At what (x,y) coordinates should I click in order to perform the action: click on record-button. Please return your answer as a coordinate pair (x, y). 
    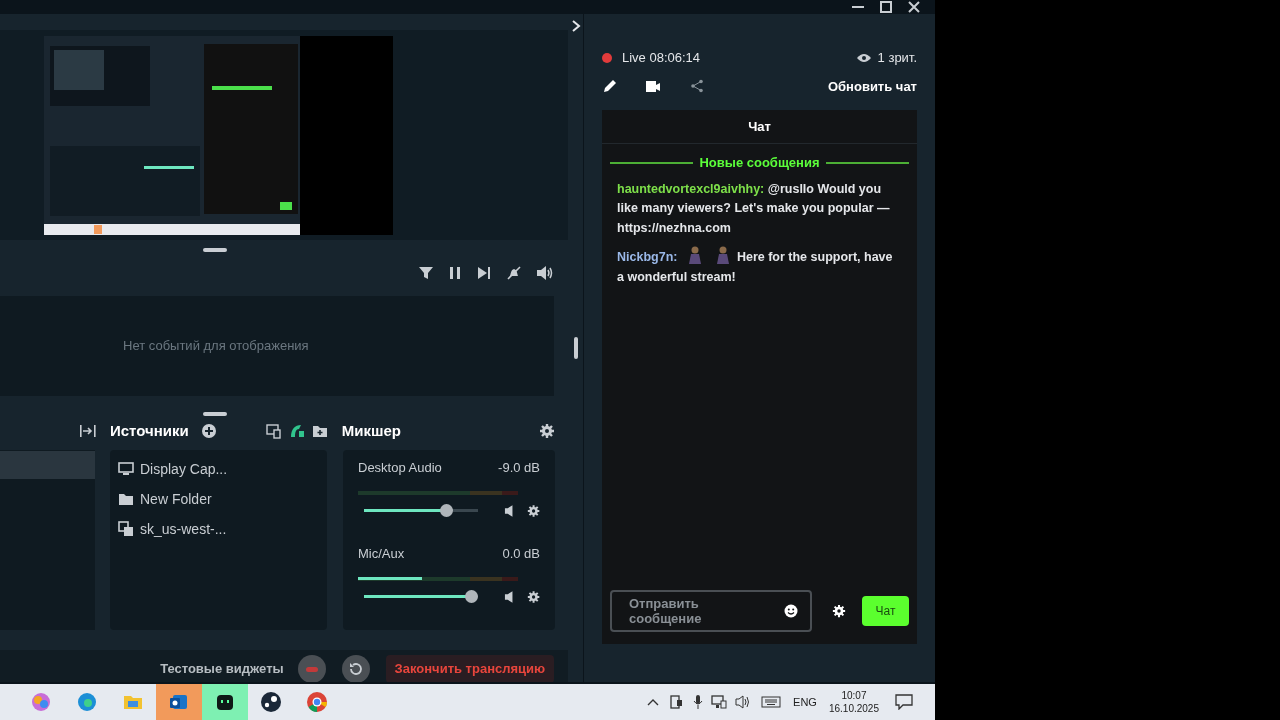
    Looking at the image, I should click on (311, 669).